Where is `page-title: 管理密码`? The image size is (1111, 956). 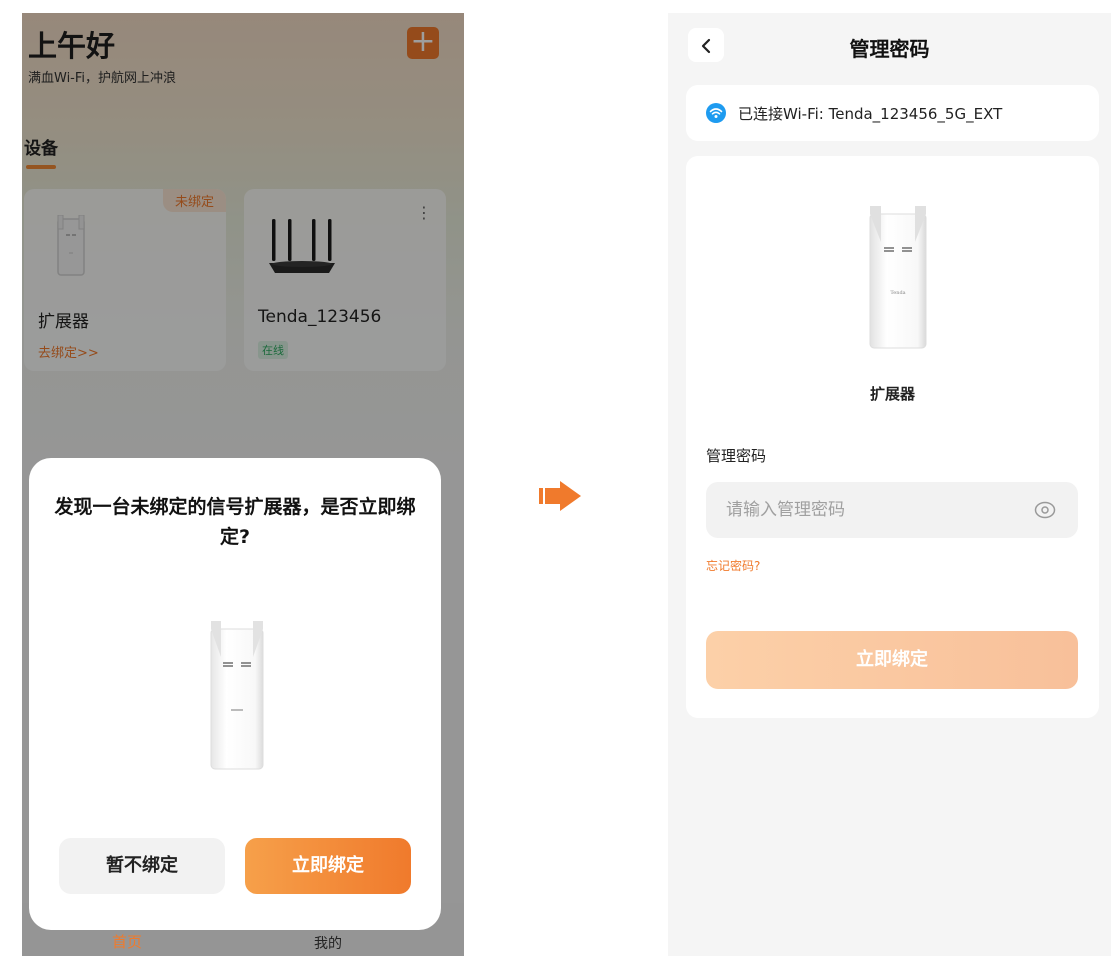 page-title: 管理密码 is located at coordinates (889, 49).